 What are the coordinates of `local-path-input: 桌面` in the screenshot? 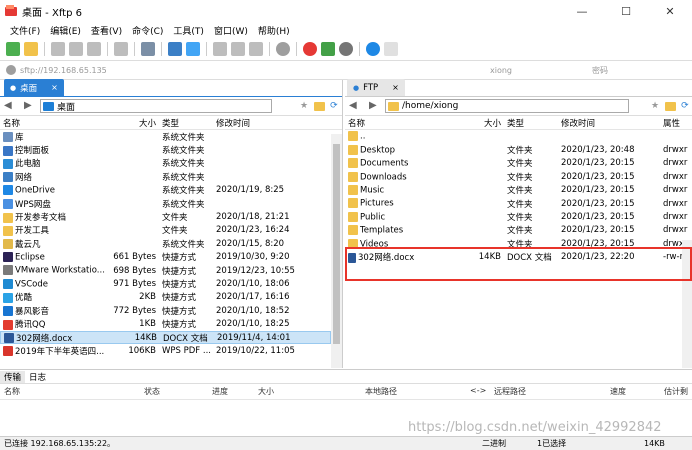 It's located at (156, 106).